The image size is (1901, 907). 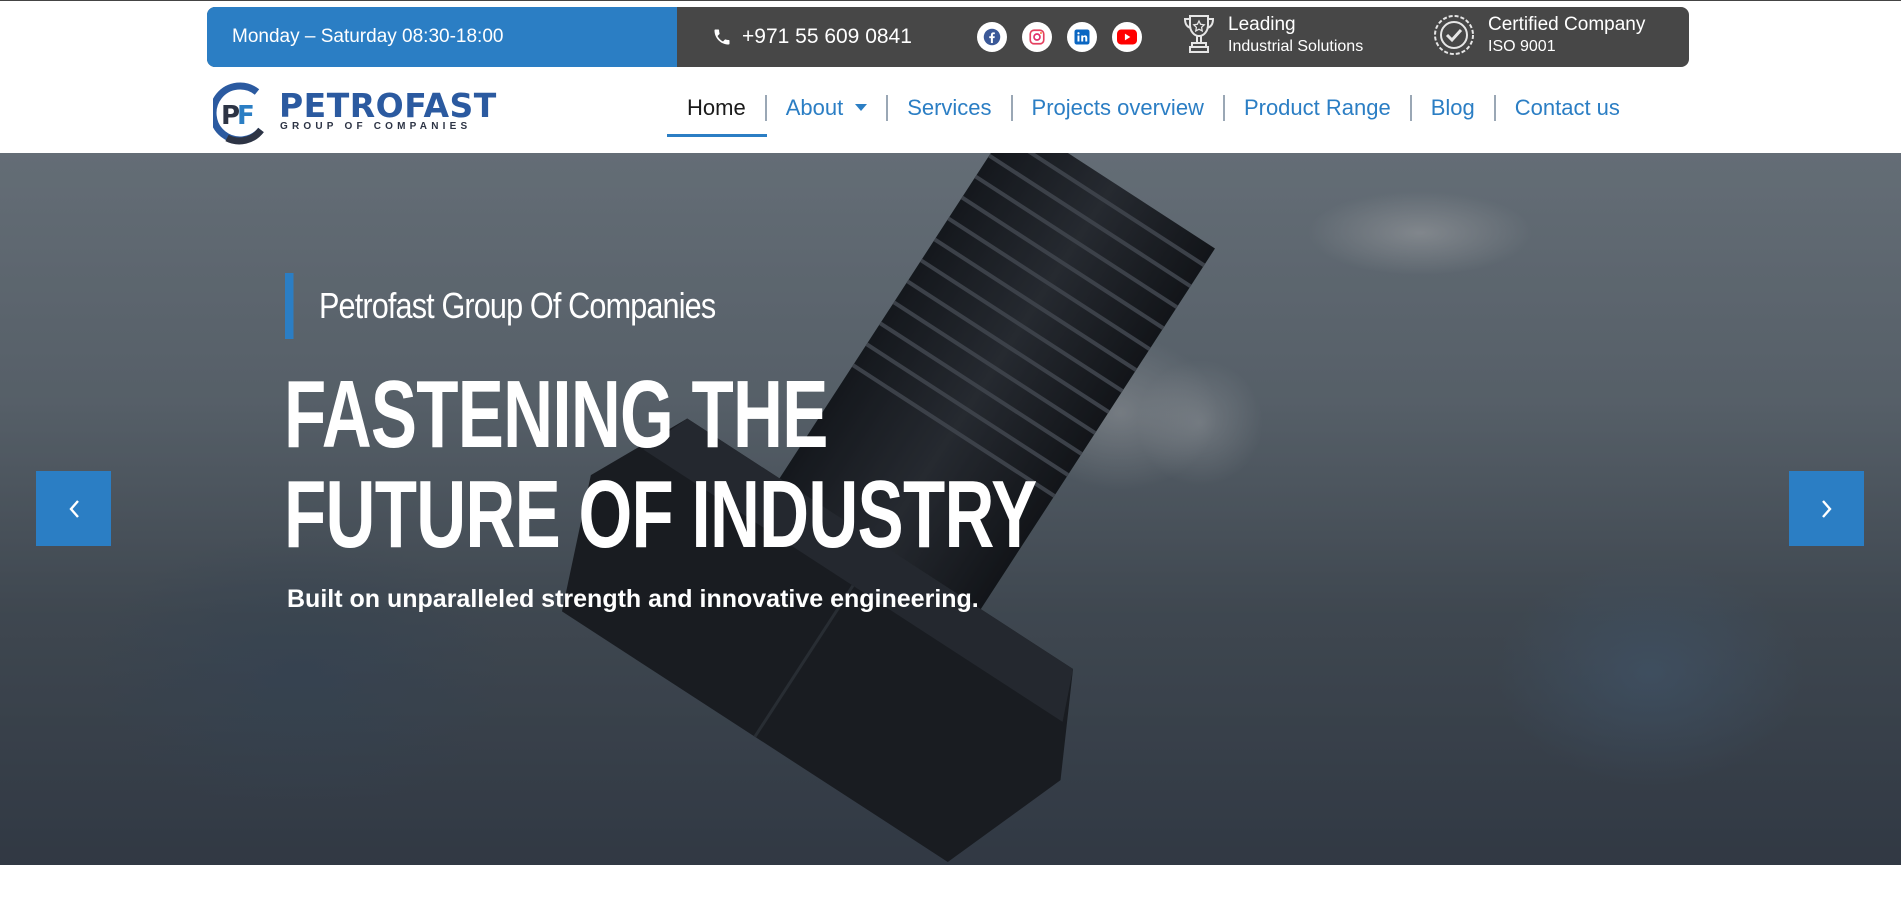 I want to click on nav-about: About, so click(x=827, y=108).